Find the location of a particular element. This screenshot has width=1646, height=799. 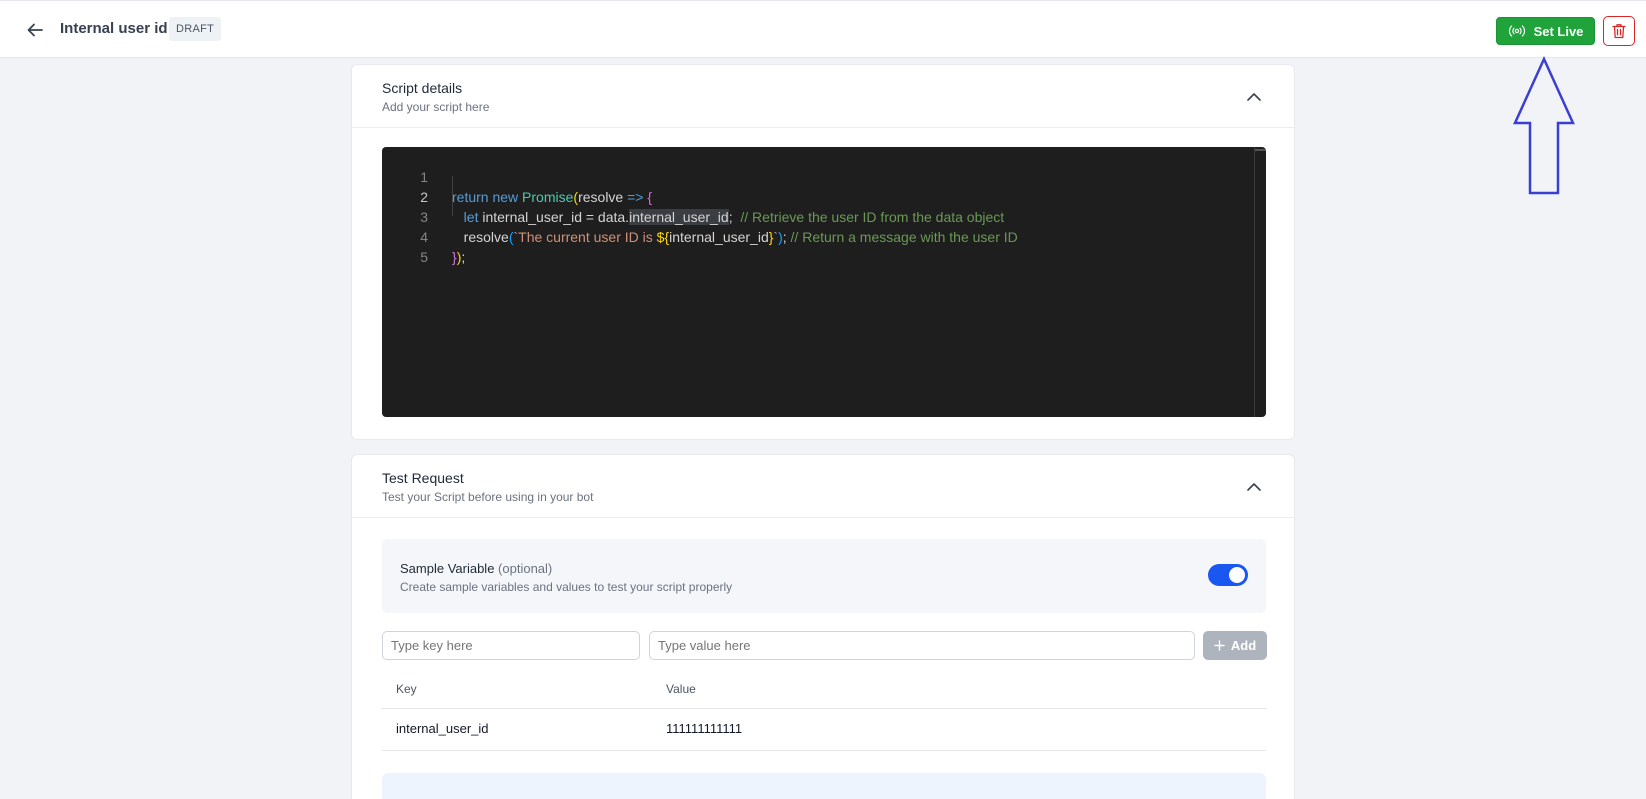

row-value: 111111111111 is located at coordinates (704, 728).